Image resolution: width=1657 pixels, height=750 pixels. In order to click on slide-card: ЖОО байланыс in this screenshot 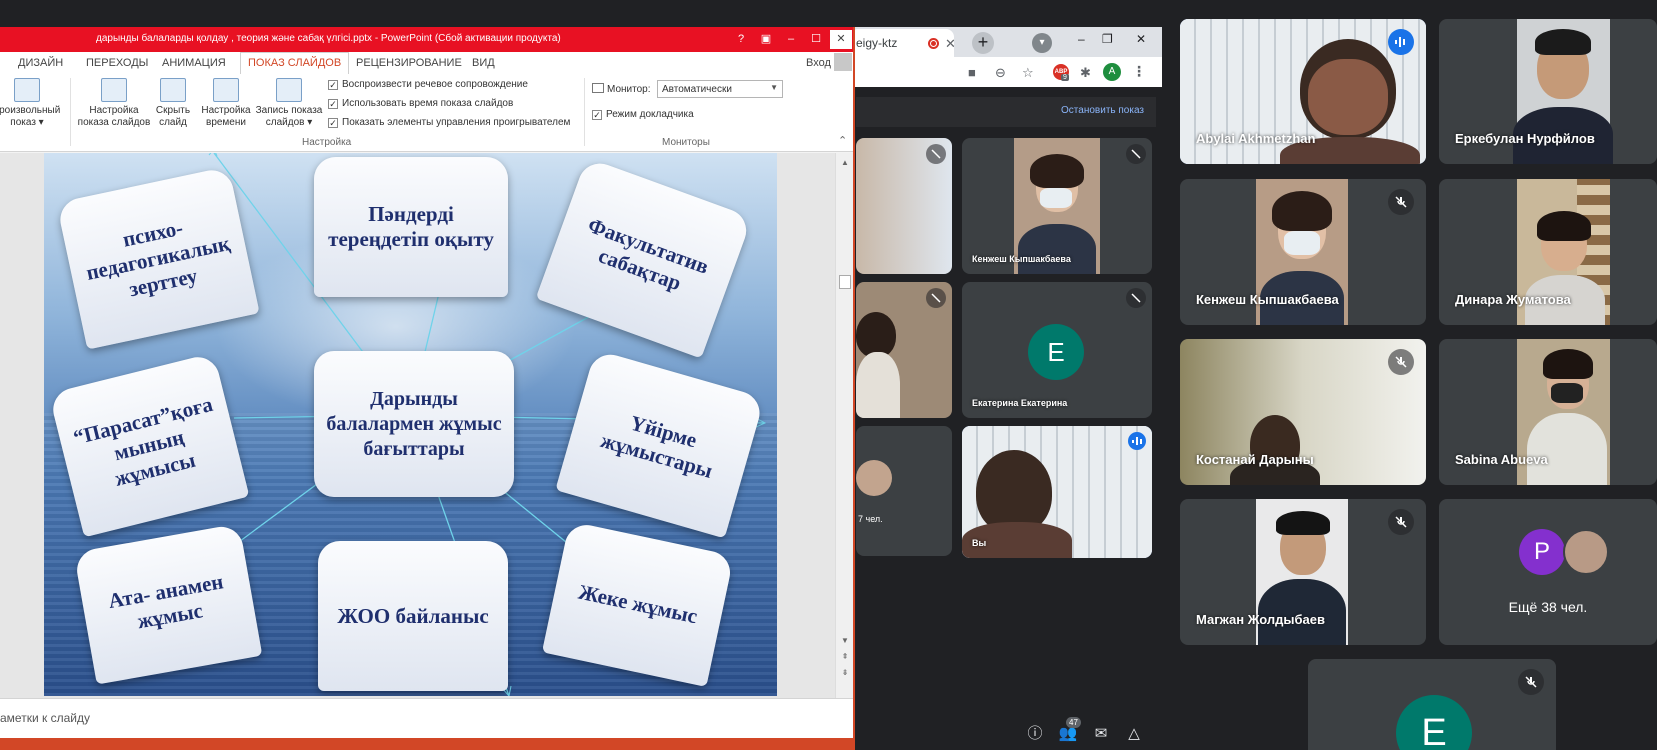, I will do `click(413, 616)`.